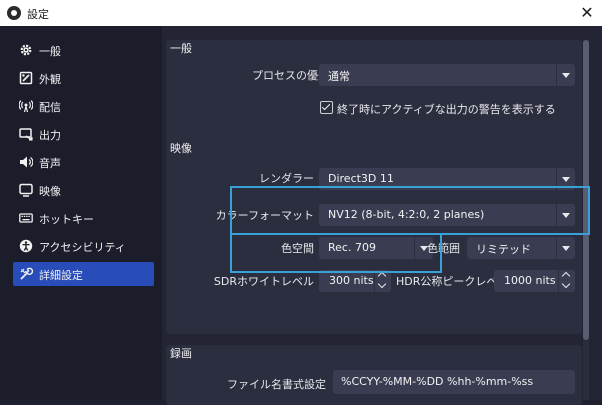 The height and width of the screenshot is (405, 602). What do you see at coordinates (83, 106) in the screenshot?
I see `sidebar-item-stream: 配信` at bounding box center [83, 106].